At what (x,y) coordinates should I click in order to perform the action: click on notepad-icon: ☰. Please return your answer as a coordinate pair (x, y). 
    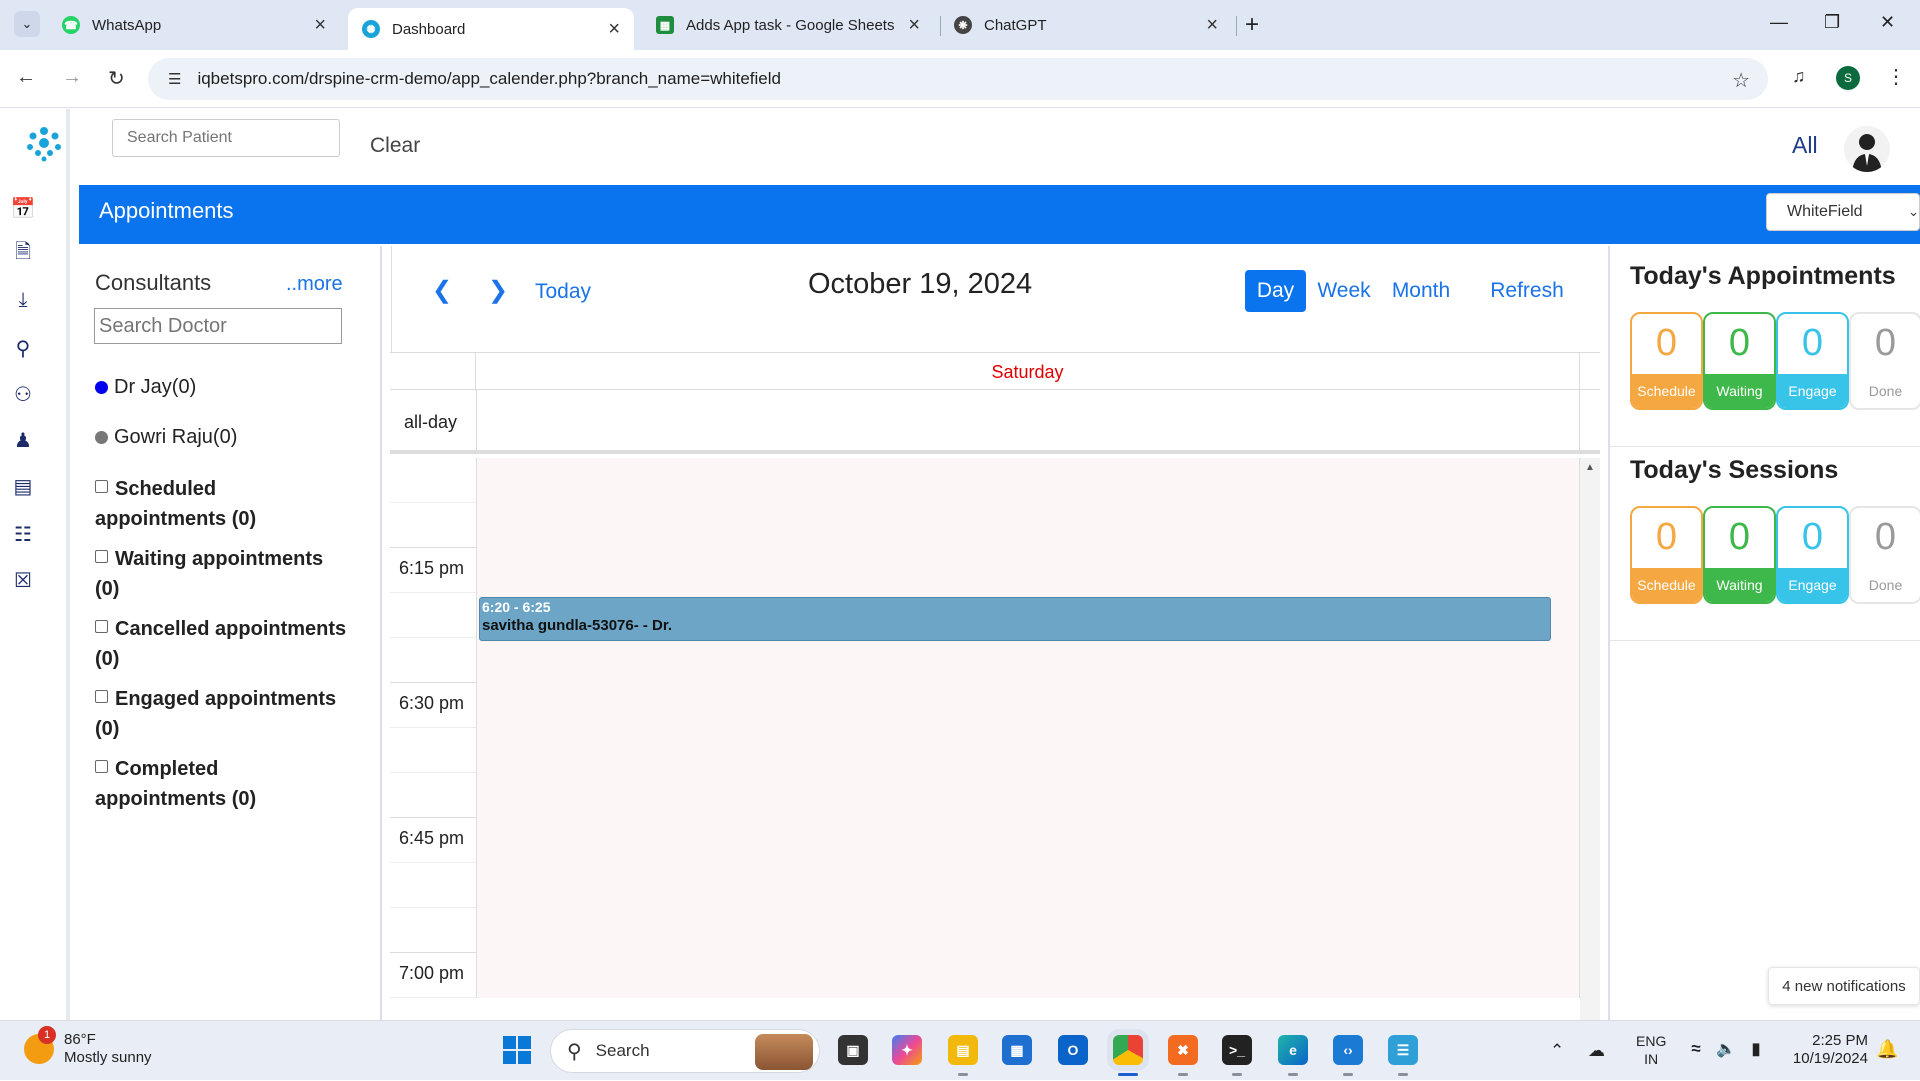
    Looking at the image, I should click on (1403, 1050).